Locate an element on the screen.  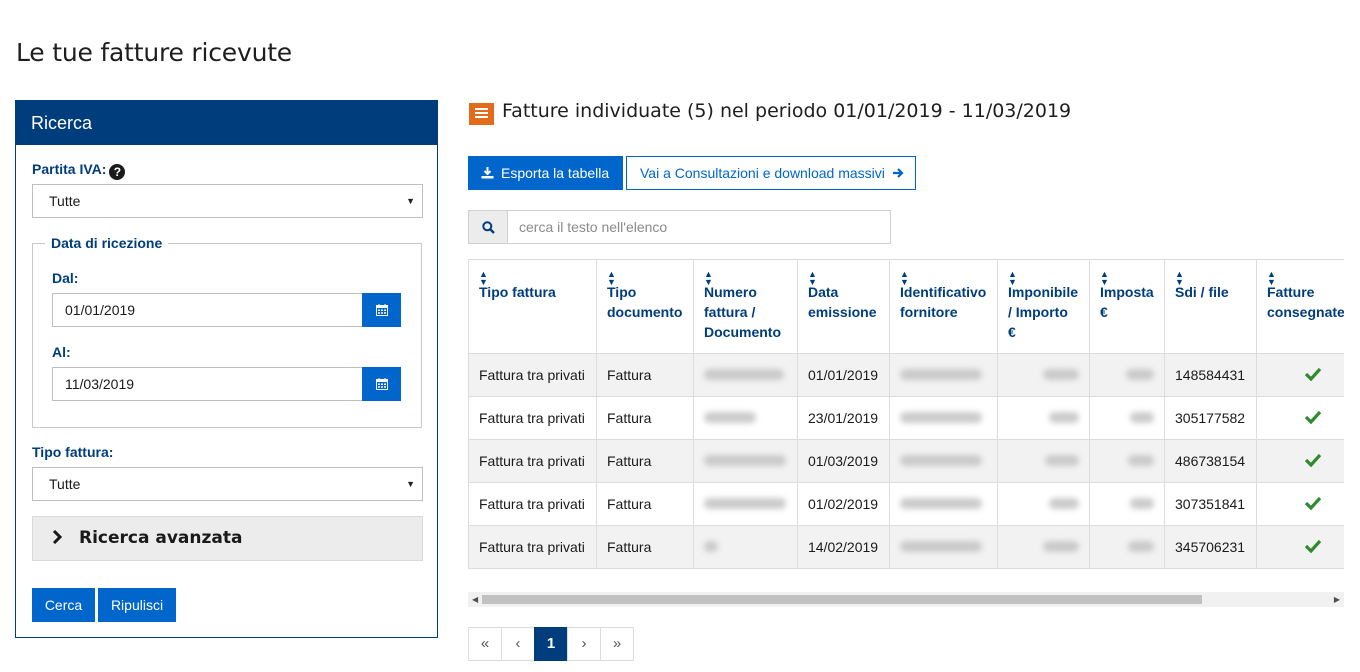
advanced-search-toggle: Ricerca avanzata is located at coordinates (227, 538).